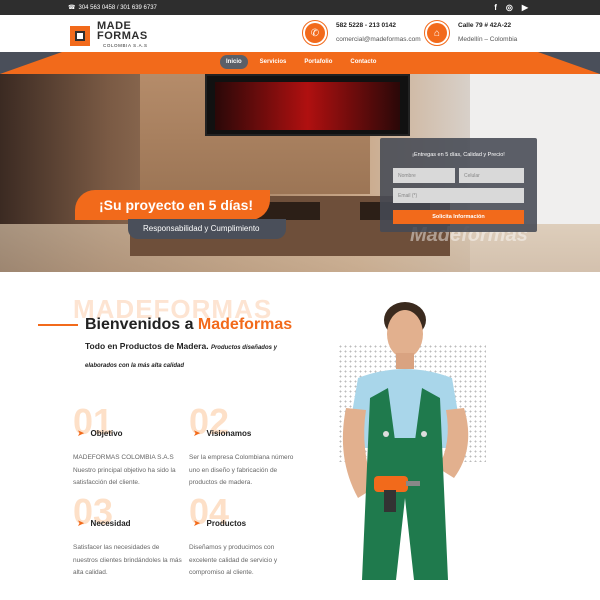 The image size is (600, 600). I want to click on welcome-heading: Bienvenidos a Madeformas, so click(188, 325).